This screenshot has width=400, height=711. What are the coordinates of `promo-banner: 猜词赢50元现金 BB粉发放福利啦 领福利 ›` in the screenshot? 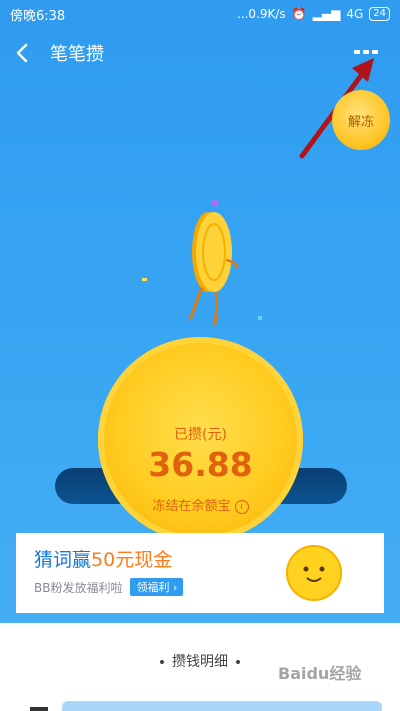 It's located at (200, 573).